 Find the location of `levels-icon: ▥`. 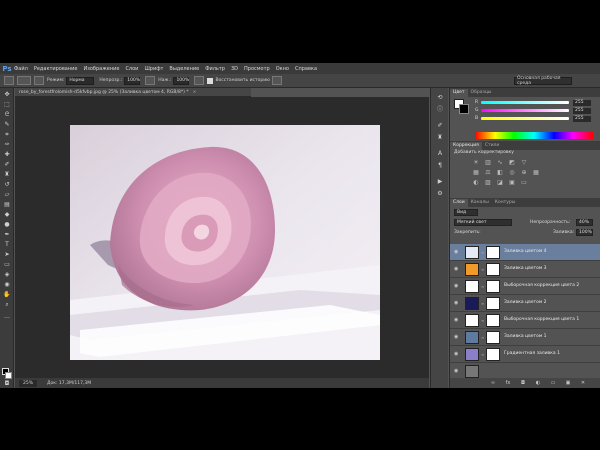

levels-icon: ▥ is located at coordinates (488, 162).